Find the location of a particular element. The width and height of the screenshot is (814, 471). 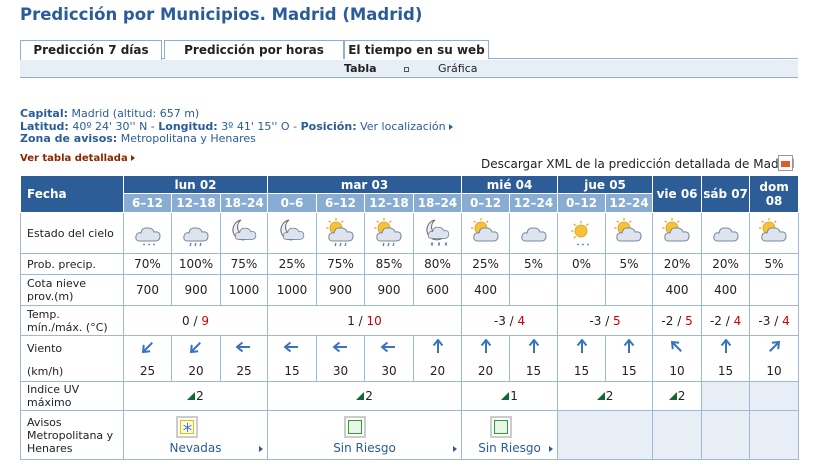

day-header: vie 06 is located at coordinates (677, 194).